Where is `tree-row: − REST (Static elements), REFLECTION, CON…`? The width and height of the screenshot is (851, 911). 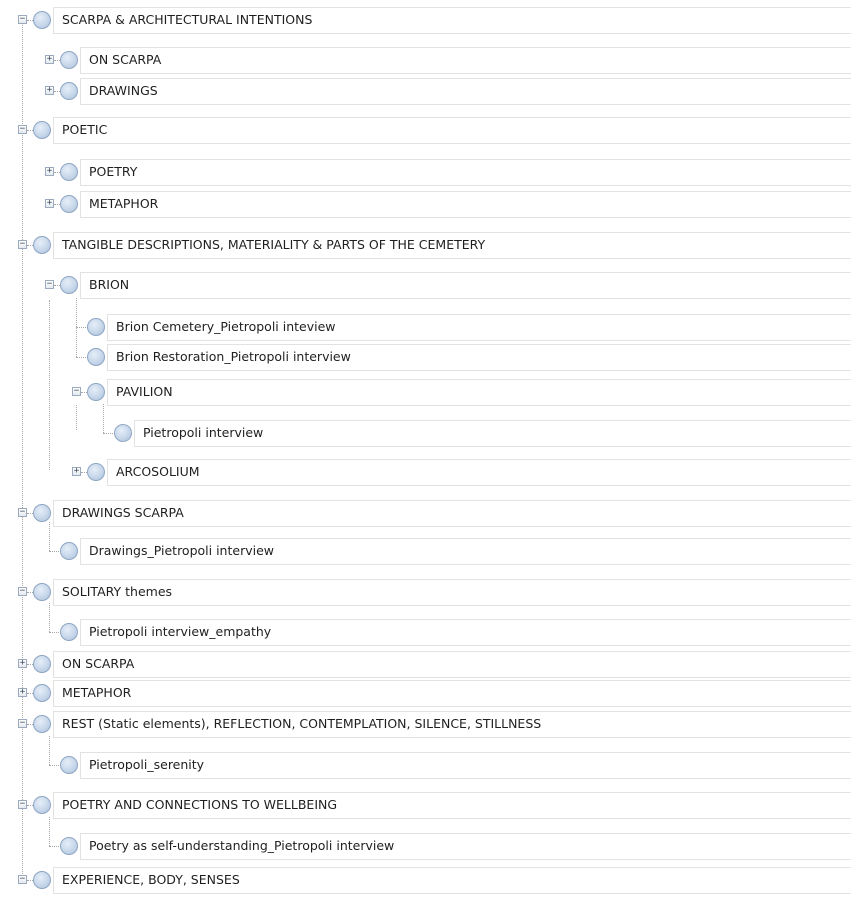
tree-row: − REST (Static elements), REFLECTION, CON… is located at coordinates (425, 724).